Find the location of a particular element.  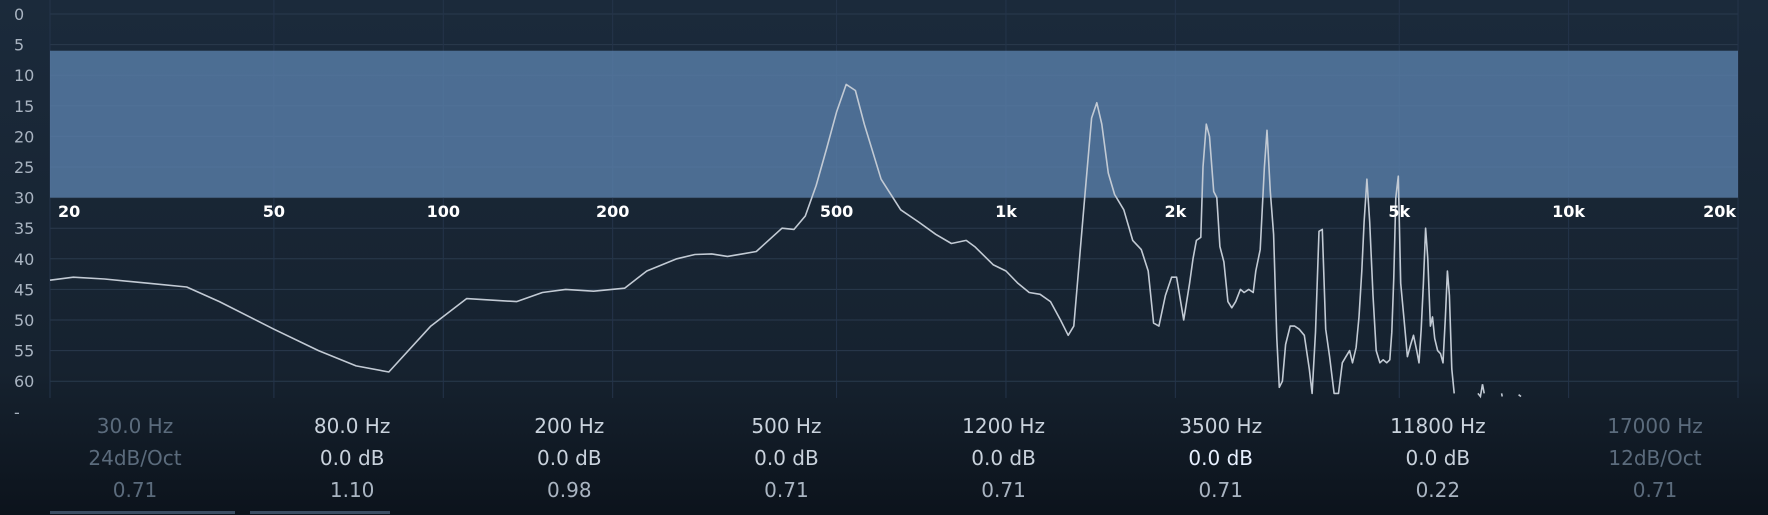

frequency-tick-label: 5k is located at coordinates (1399, 211).